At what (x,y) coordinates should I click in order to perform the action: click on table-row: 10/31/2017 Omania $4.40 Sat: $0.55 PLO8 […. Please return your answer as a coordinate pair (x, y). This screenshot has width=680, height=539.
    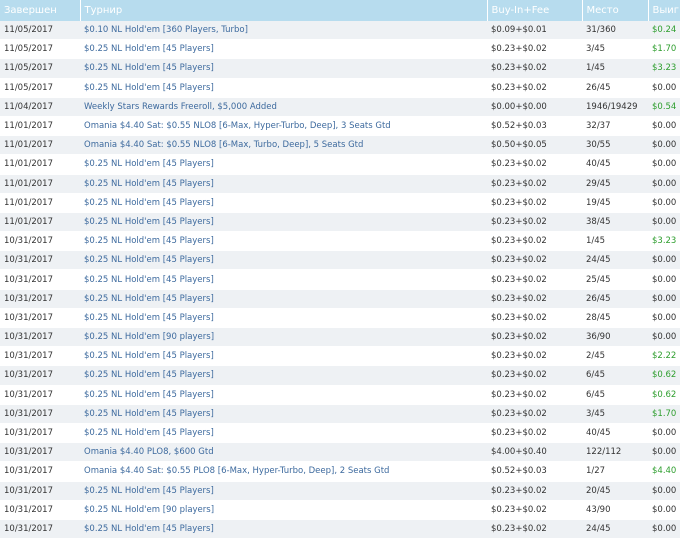
    Looking at the image, I should click on (340, 471).